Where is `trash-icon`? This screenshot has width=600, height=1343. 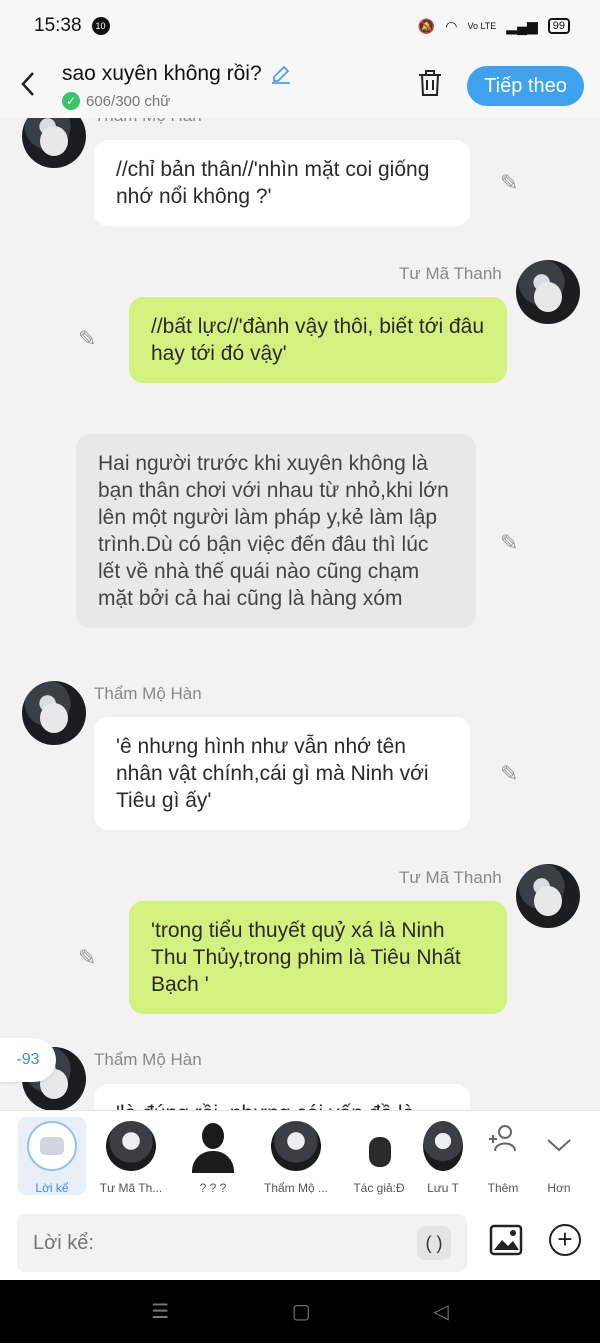
trash-icon is located at coordinates (430, 83).